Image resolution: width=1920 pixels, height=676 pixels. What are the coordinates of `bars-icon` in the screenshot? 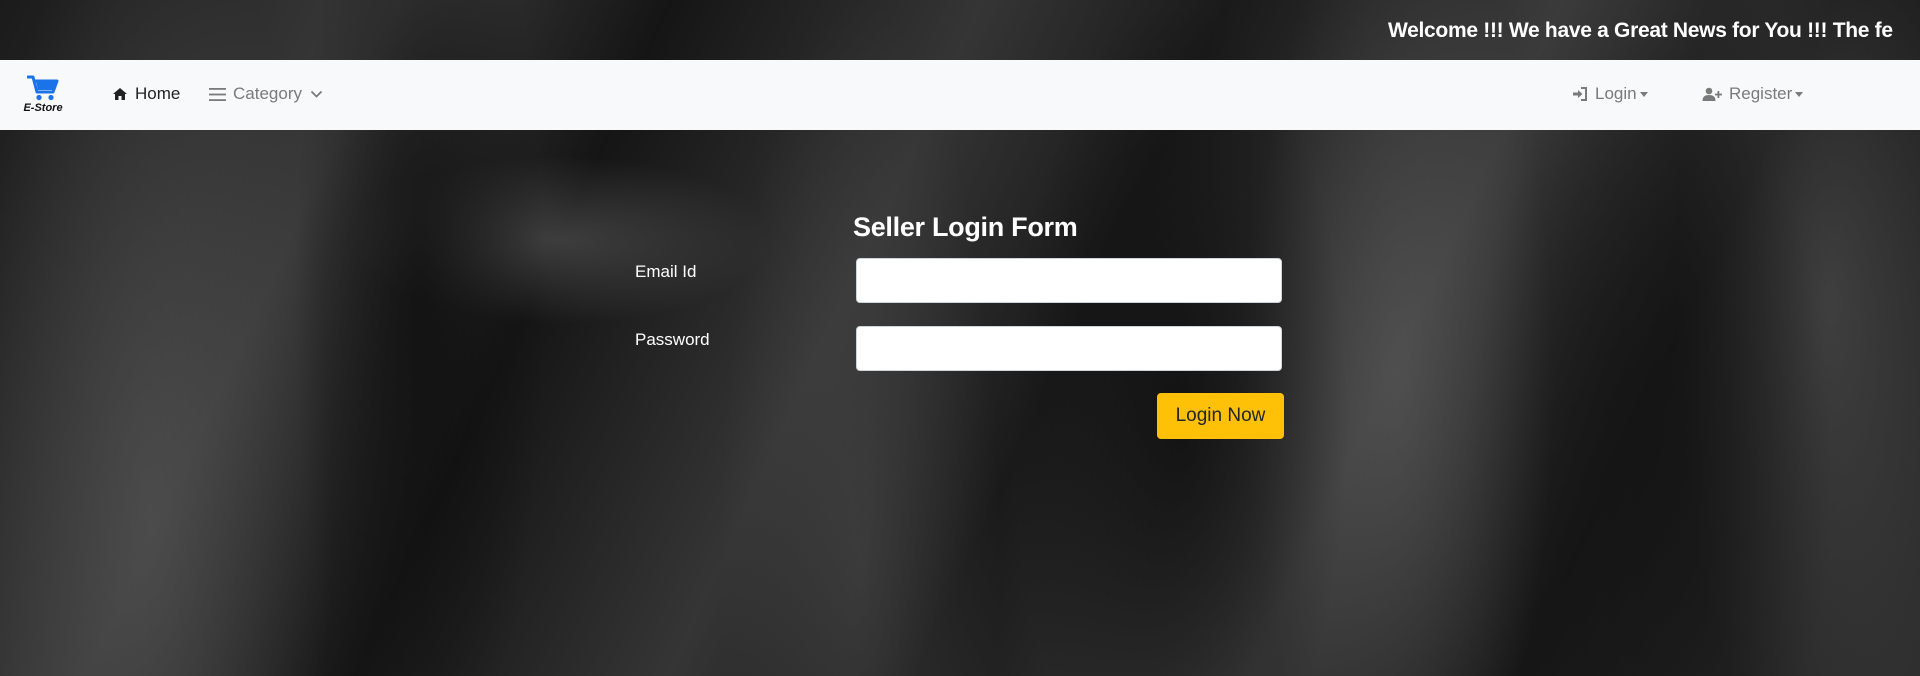 It's located at (217, 94).